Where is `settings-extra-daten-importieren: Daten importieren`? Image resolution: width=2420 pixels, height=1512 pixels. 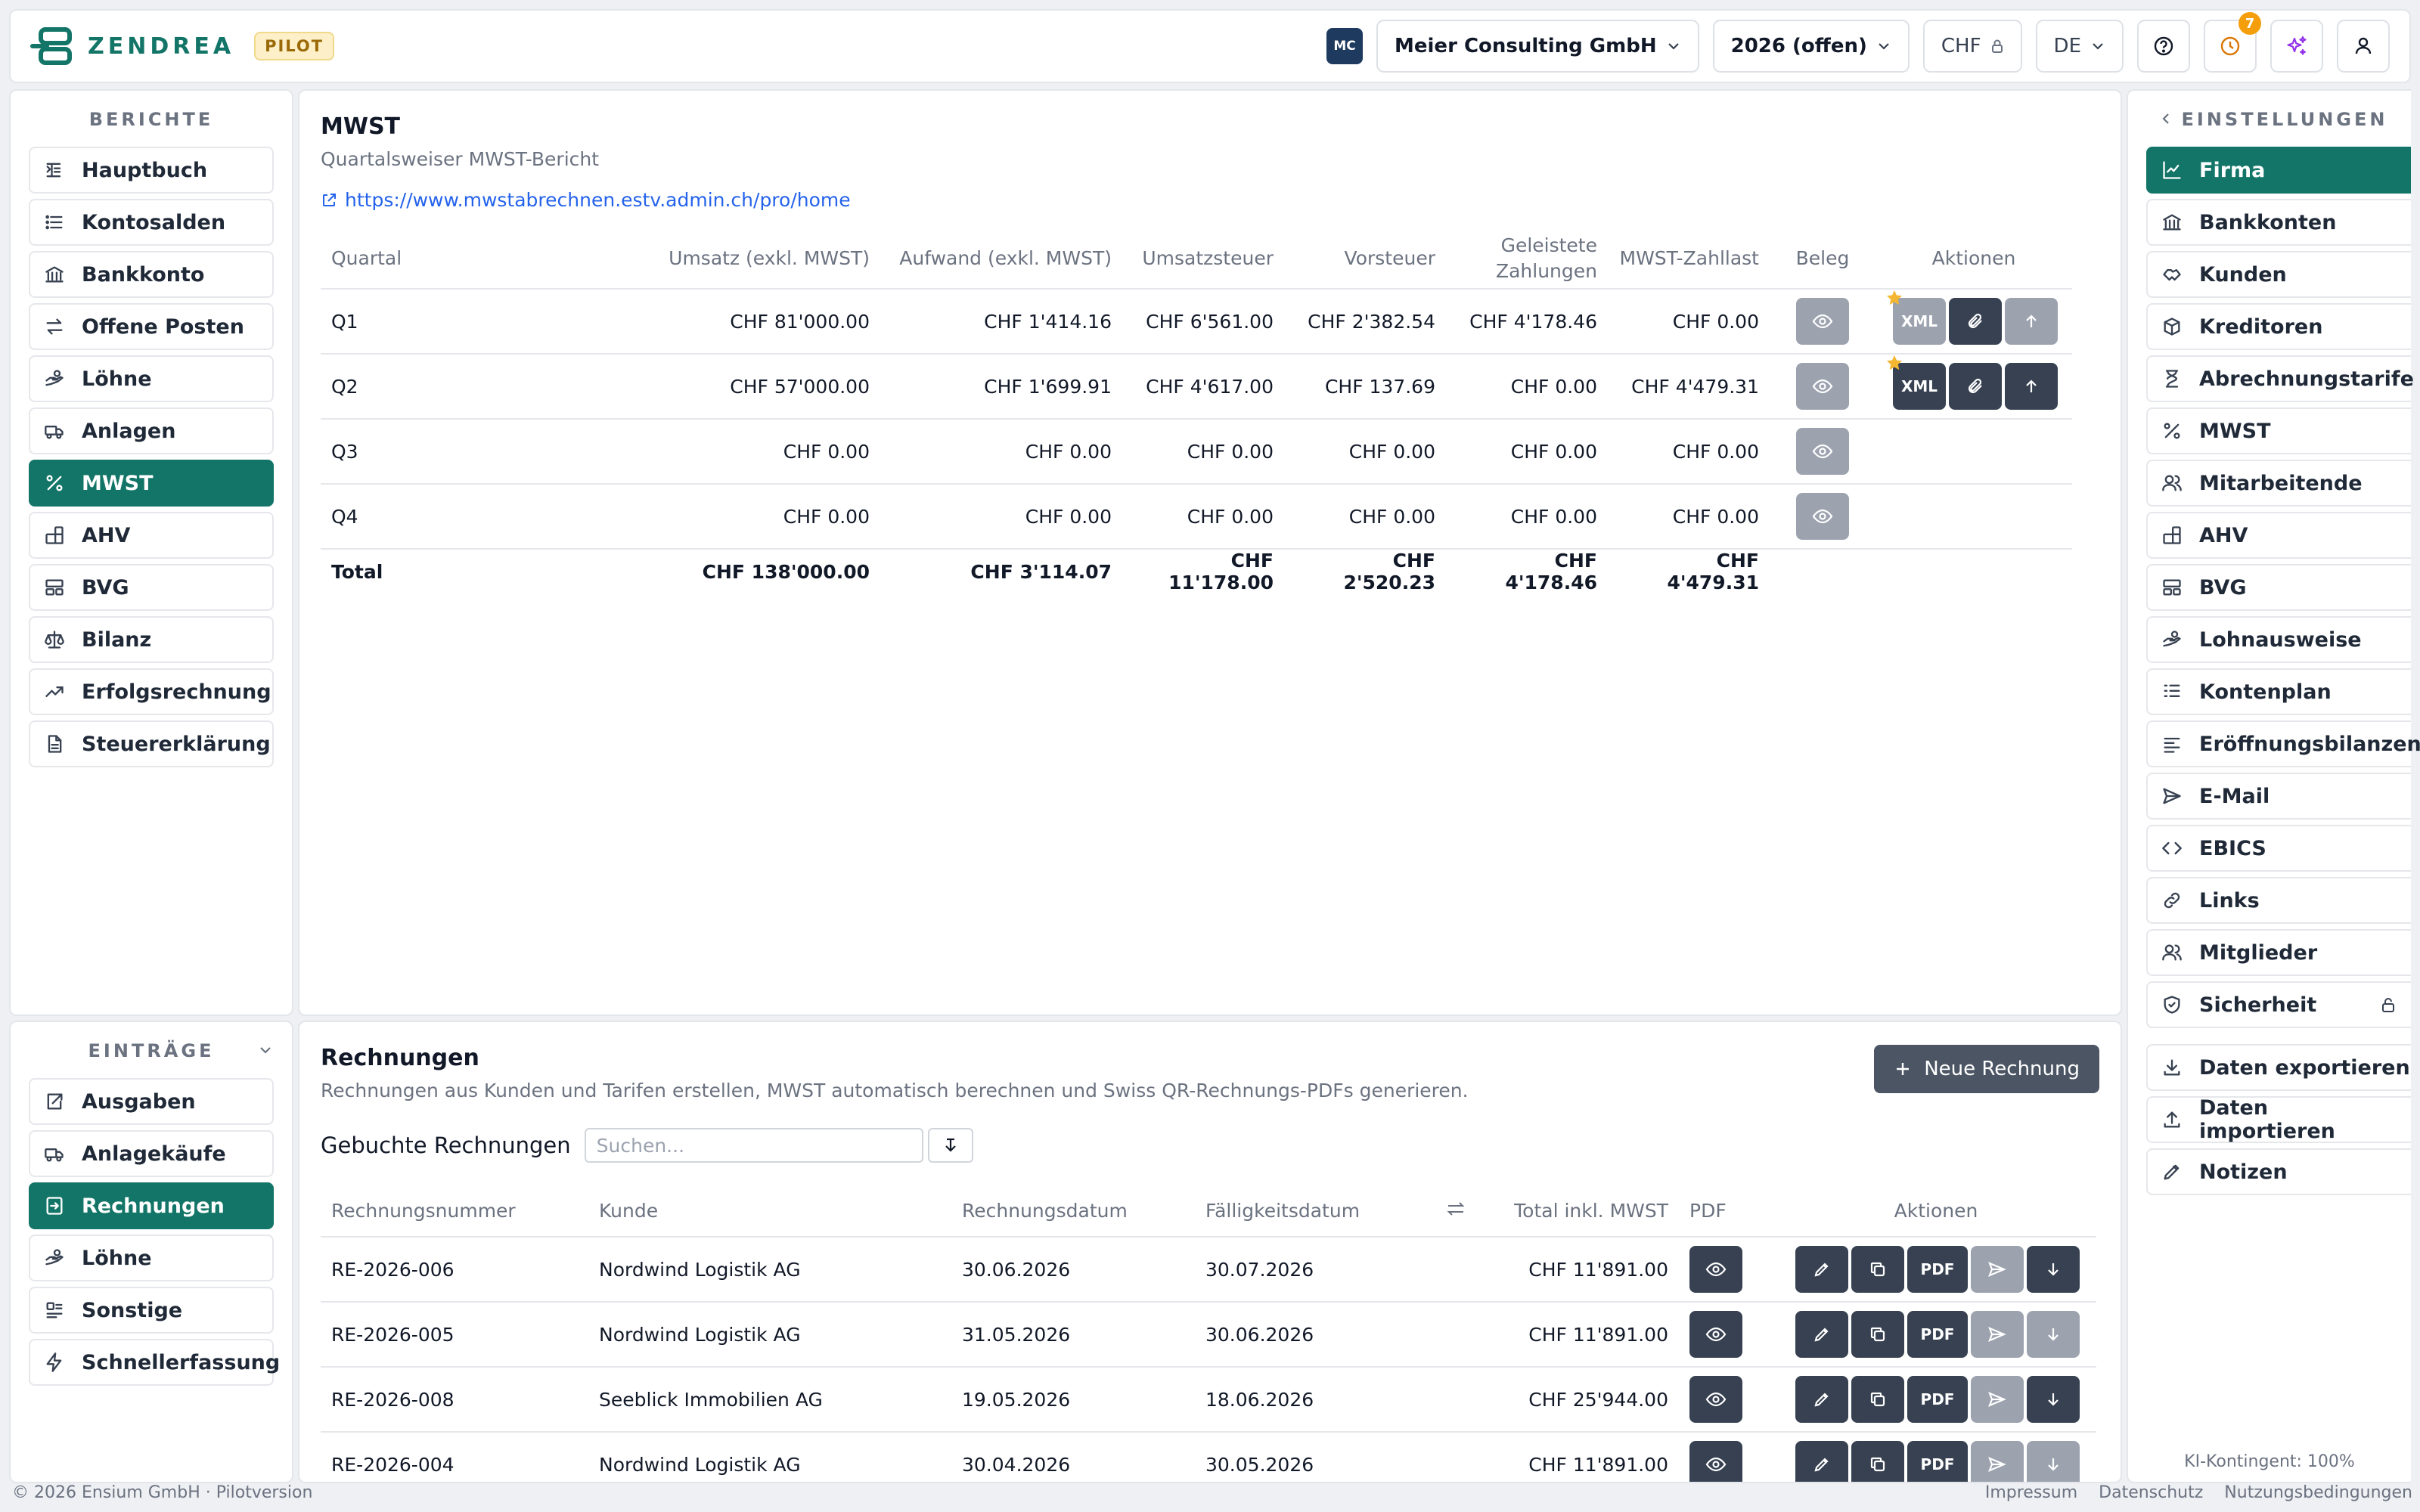
settings-extra-daten-importieren: Daten importieren is located at coordinates (2278, 1119).